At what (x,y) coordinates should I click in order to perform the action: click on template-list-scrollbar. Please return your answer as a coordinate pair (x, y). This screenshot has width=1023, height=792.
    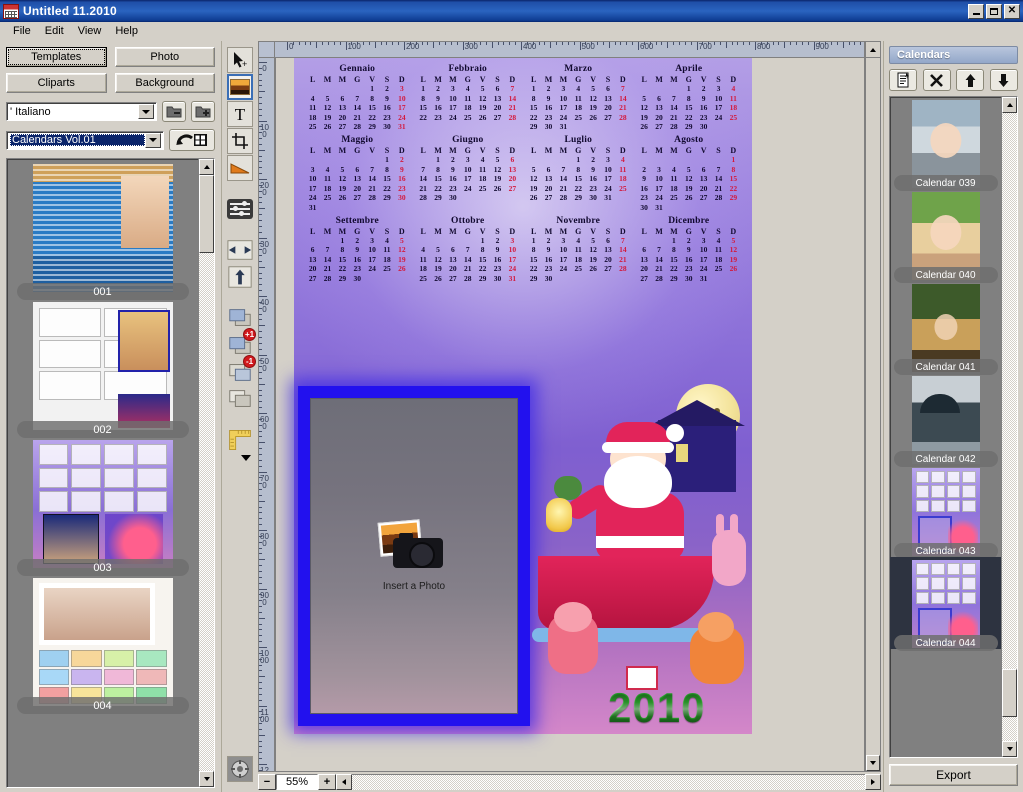
    Looking at the image, I should click on (206, 473).